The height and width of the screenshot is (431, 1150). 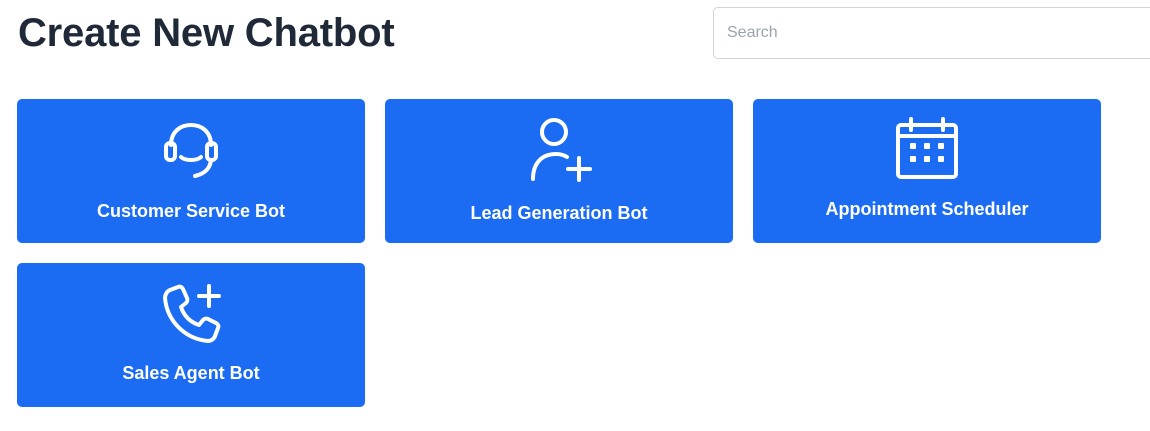 What do you see at coordinates (206, 33) in the screenshot?
I see `page-title: Create New Chatbot` at bounding box center [206, 33].